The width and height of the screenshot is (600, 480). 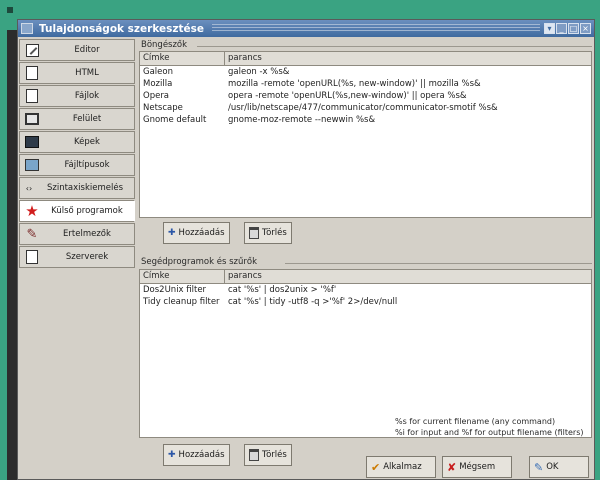 I want to click on window-title: Tulajdonságok szerkesztése, so click(x=122, y=28).